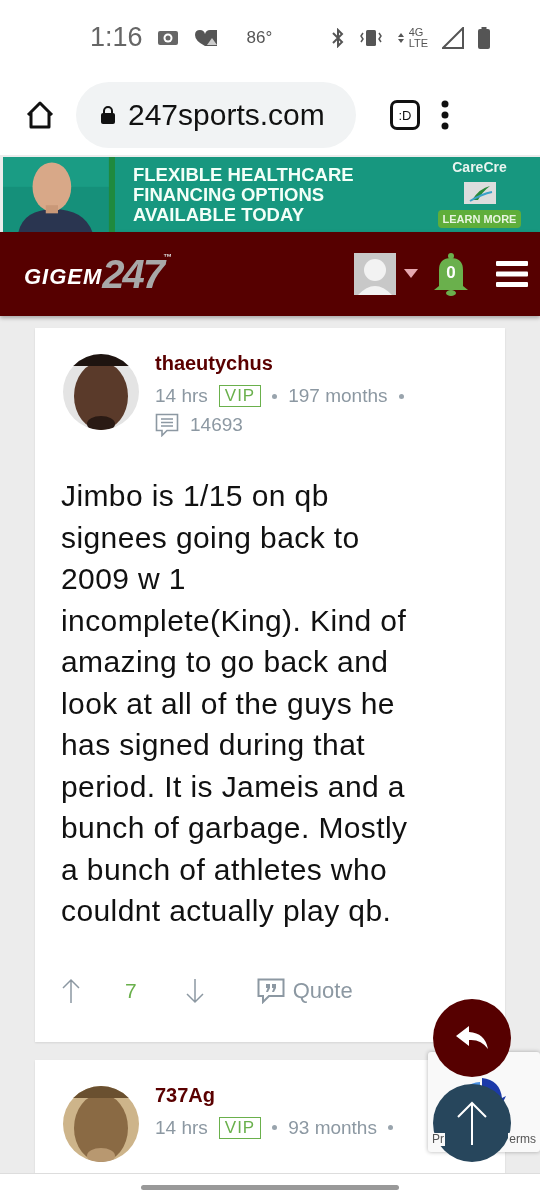  Describe the element at coordinates (405, 115) in the screenshot. I see `tab-switcher-button: :D` at that location.